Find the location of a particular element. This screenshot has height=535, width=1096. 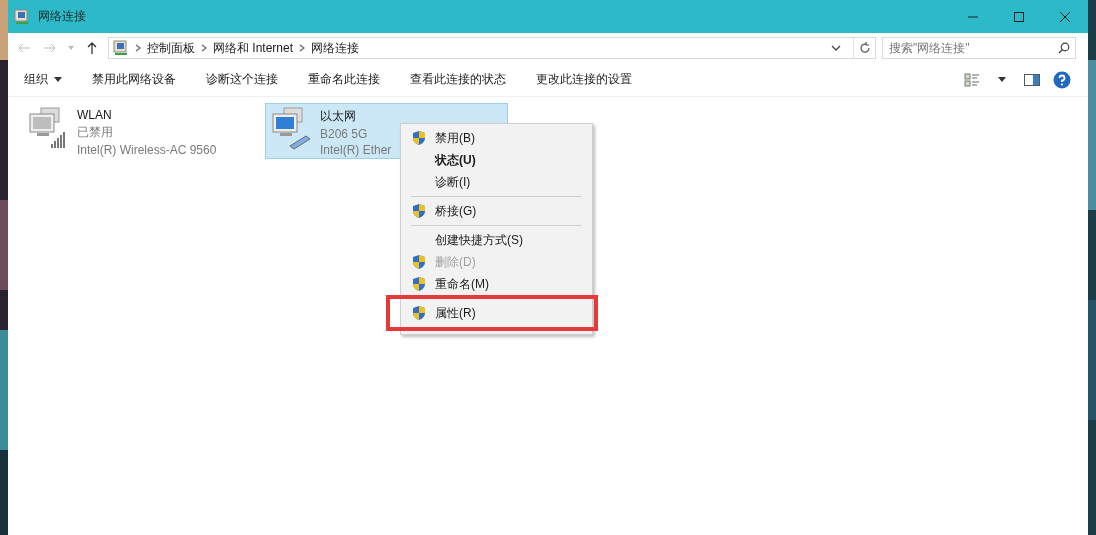

menu-item: 重命名(M) is located at coordinates (496, 284).